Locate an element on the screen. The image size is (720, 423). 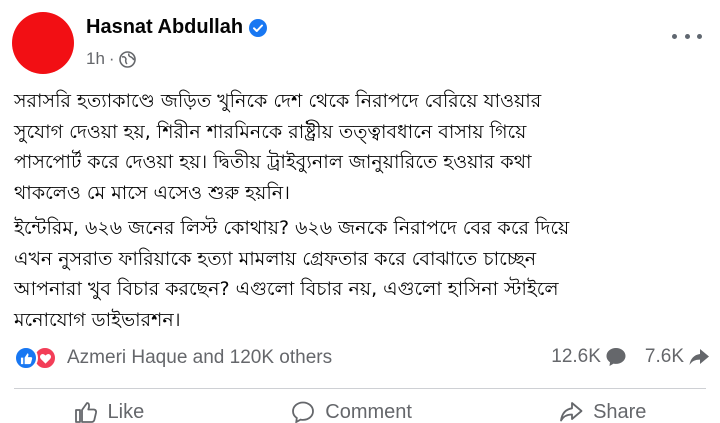
share-count-value: 7.6K is located at coordinates (664, 356).